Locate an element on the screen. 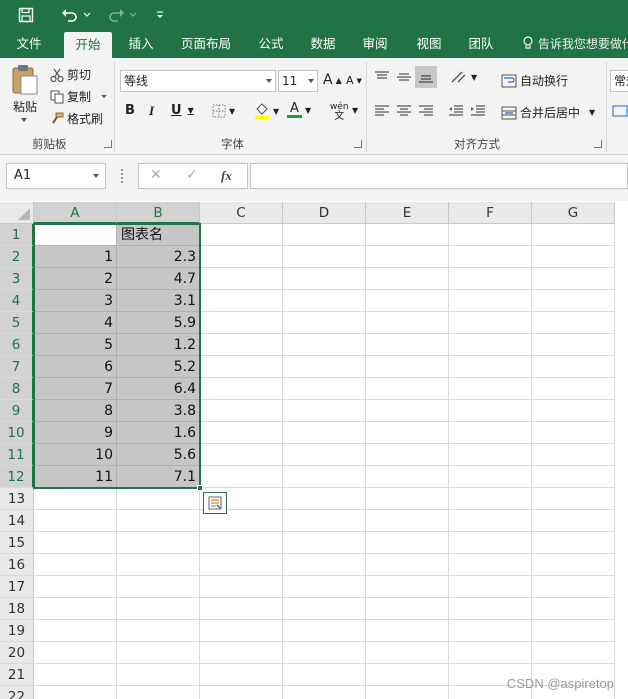 This screenshot has height=699, width=628. row-header-9: 9 is located at coordinates (17, 411).